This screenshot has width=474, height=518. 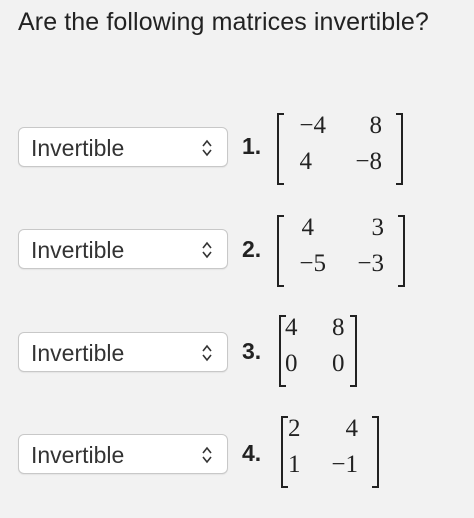 What do you see at coordinates (252, 146) in the screenshot?
I see `item-number: 1.` at bounding box center [252, 146].